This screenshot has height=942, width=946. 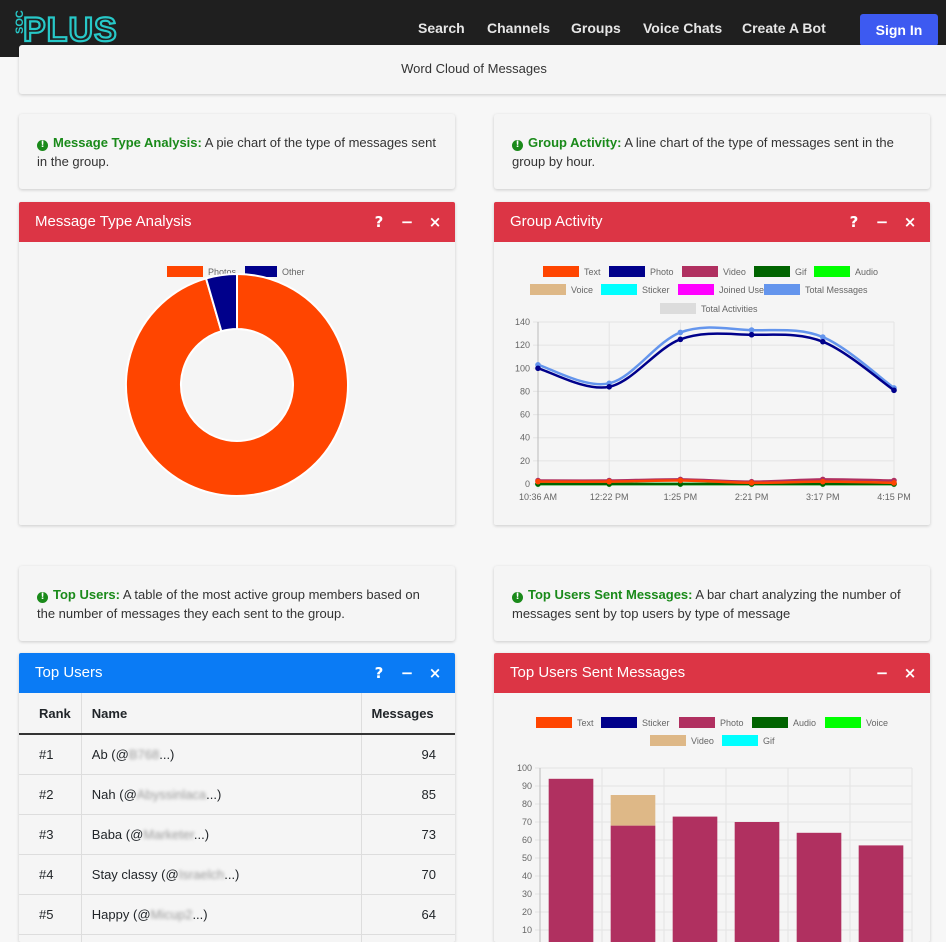 I want to click on y-tick-label: 100, so click(x=524, y=768).